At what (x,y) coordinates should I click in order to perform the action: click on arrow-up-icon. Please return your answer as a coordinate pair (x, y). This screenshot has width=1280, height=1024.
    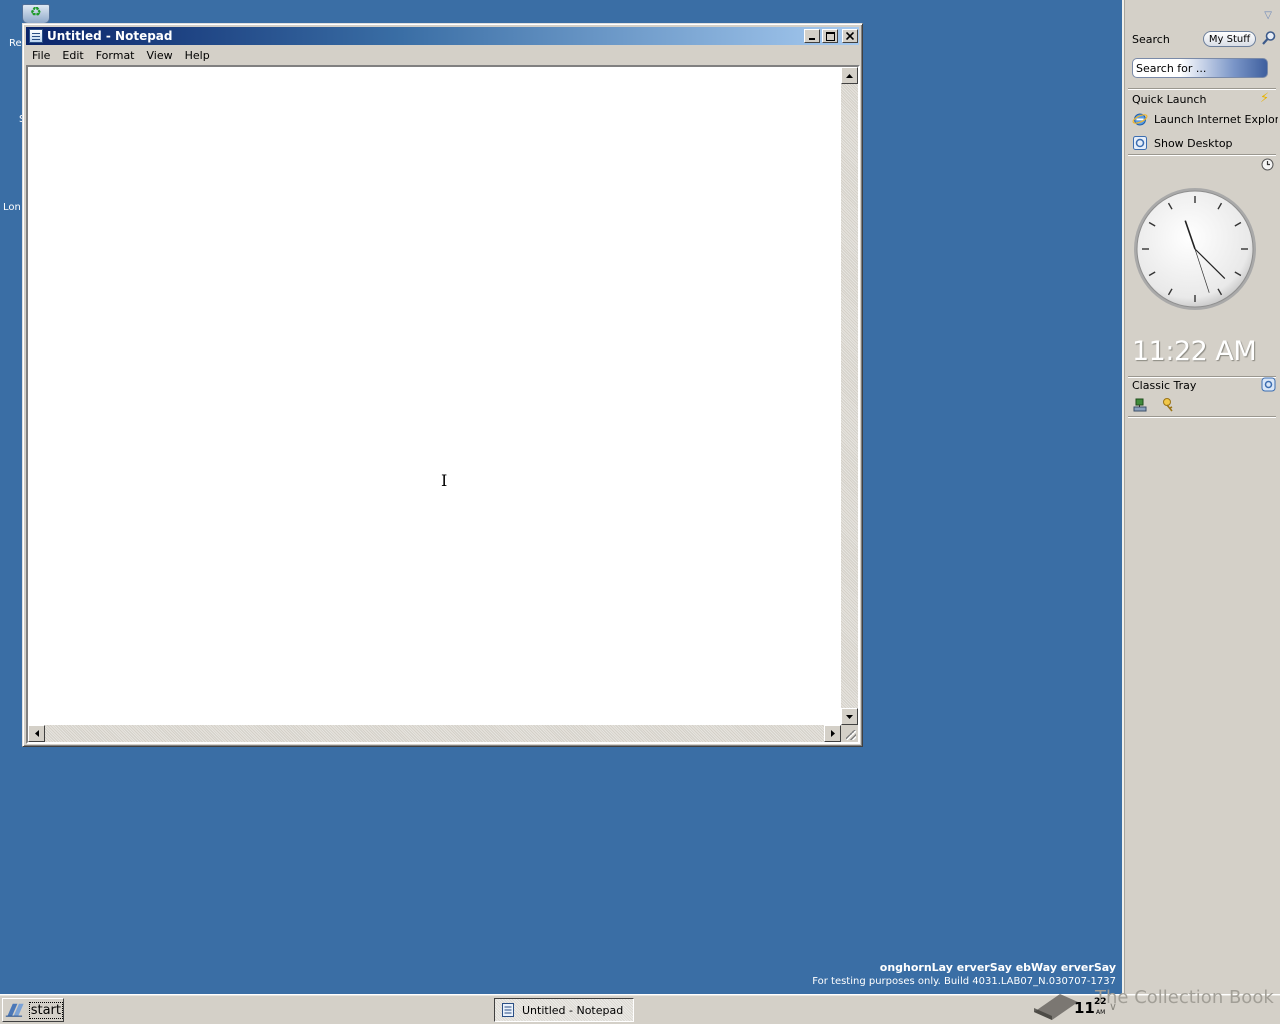
    Looking at the image, I should click on (849, 75).